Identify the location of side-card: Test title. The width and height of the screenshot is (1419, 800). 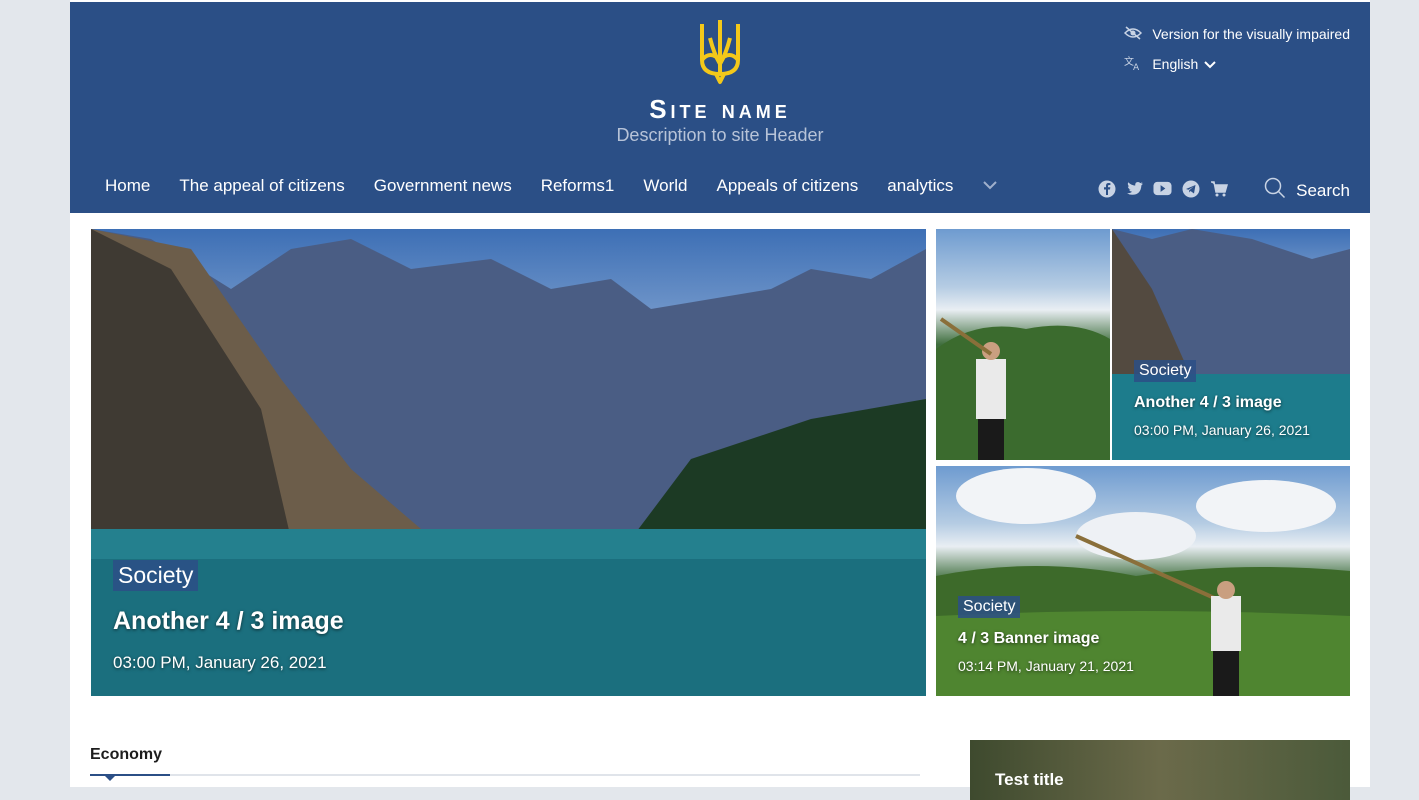
(1160, 770).